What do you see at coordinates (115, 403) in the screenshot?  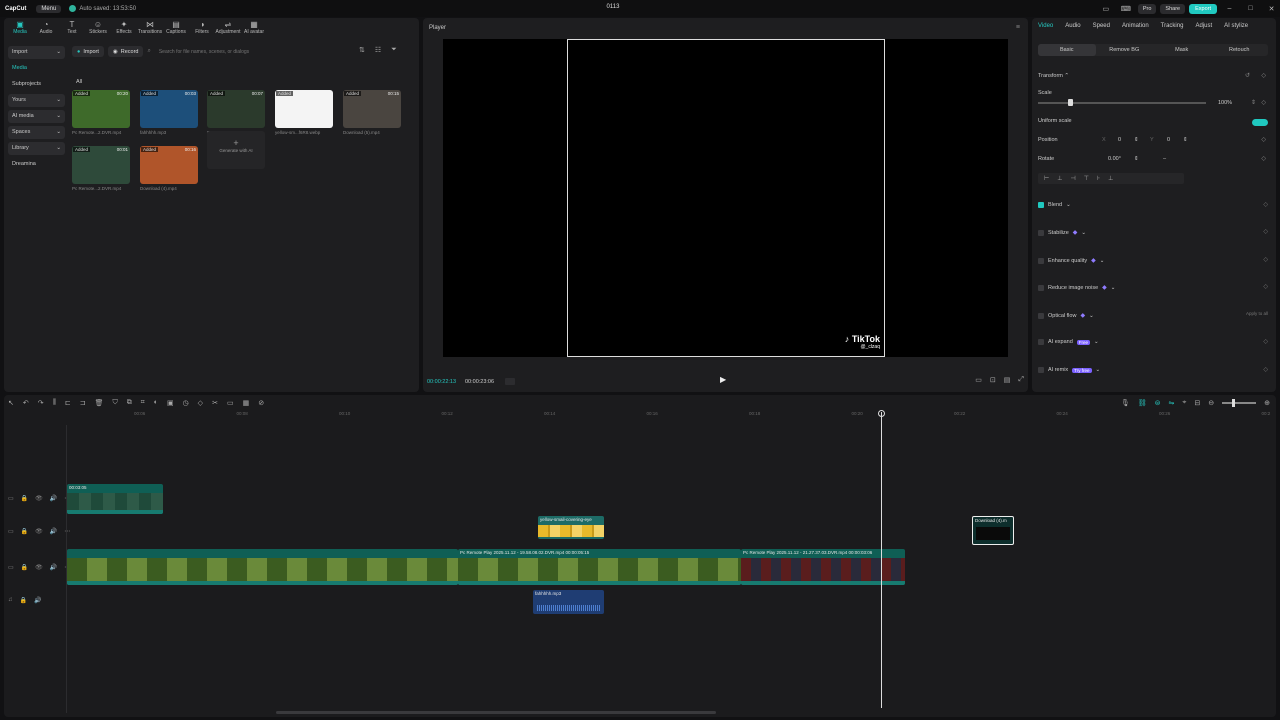 I see `freeze-icon: ⛉` at bounding box center [115, 403].